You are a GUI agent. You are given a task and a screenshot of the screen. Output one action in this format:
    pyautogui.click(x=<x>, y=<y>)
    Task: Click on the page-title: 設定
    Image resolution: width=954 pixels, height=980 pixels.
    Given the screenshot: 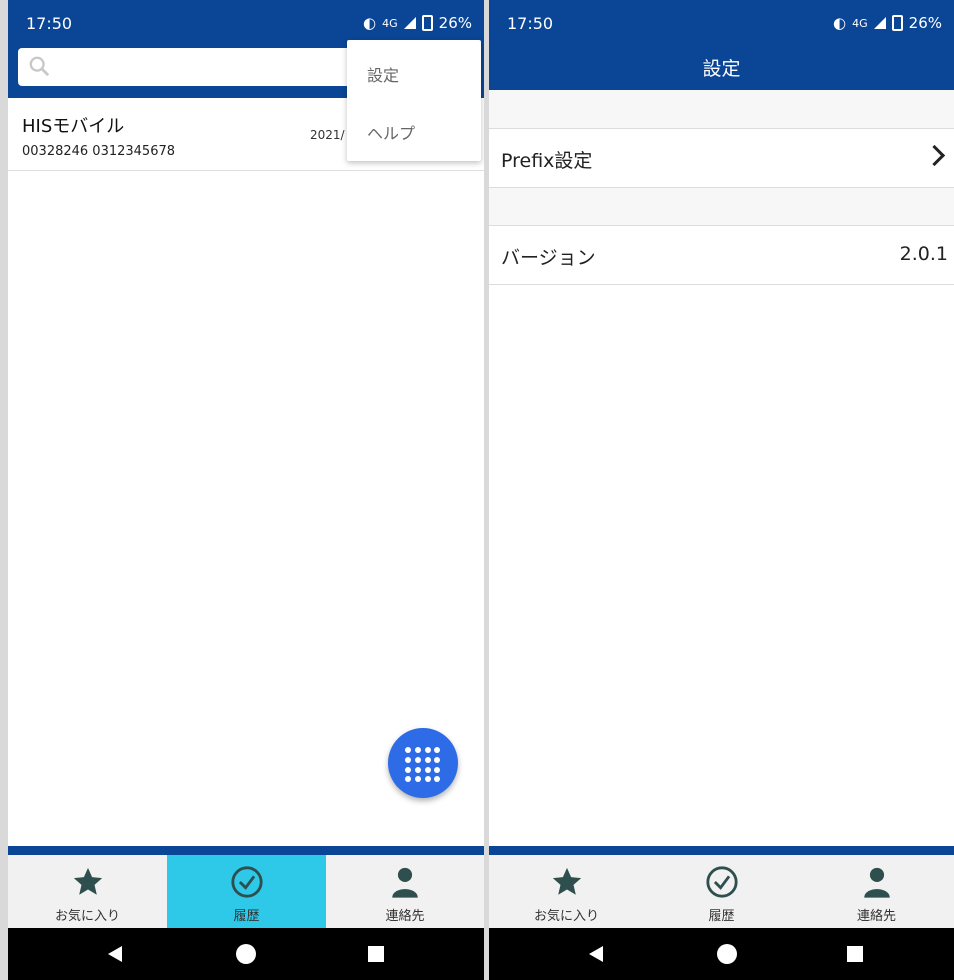 What is the action you would take?
    pyautogui.click(x=721, y=69)
    